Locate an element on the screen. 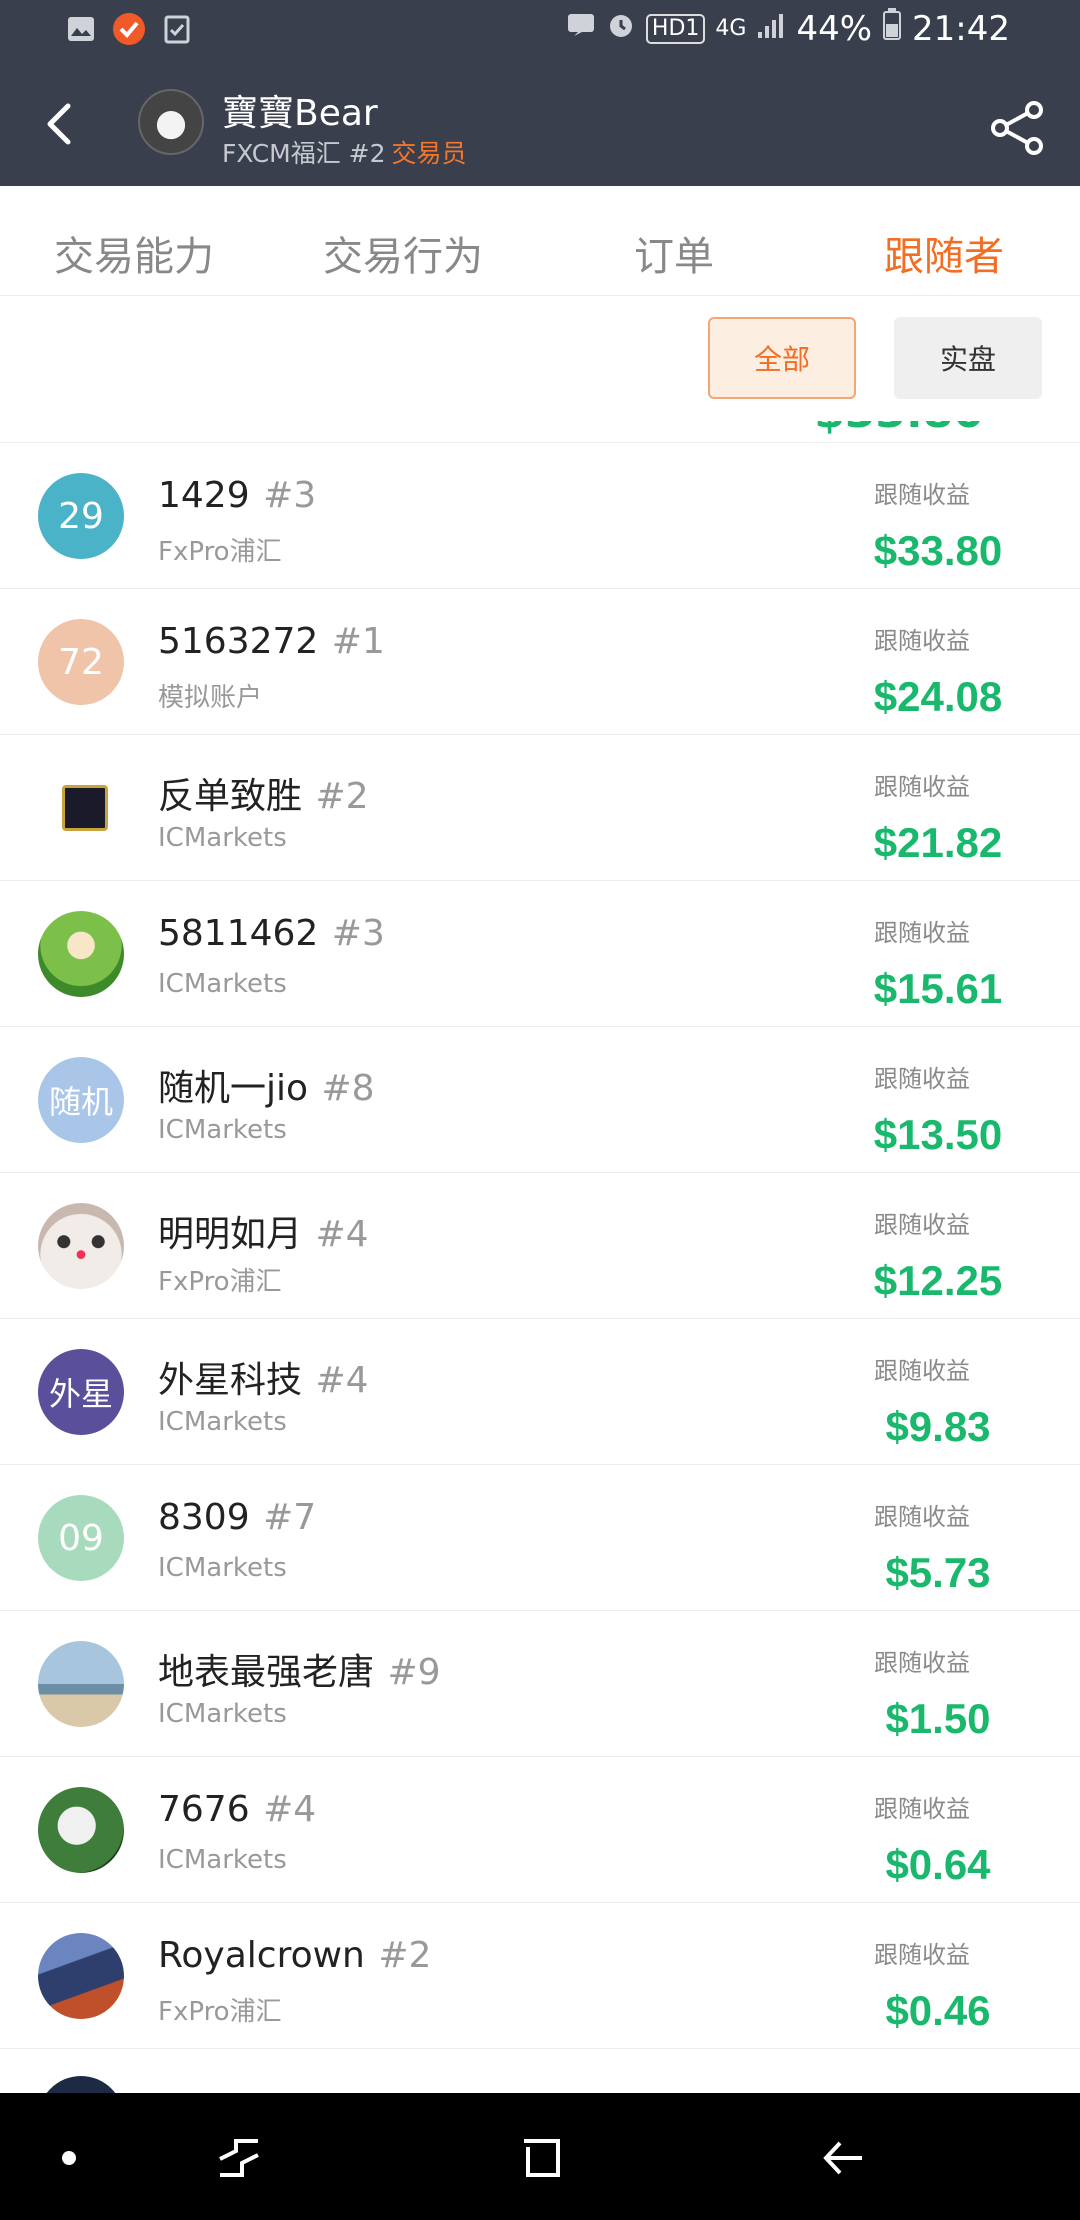 This screenshot has height=2220, width=1080. list-item: 7676 #4 ICMarkets 跟随收益 $0.64 is located at coordinates (540, 1830).